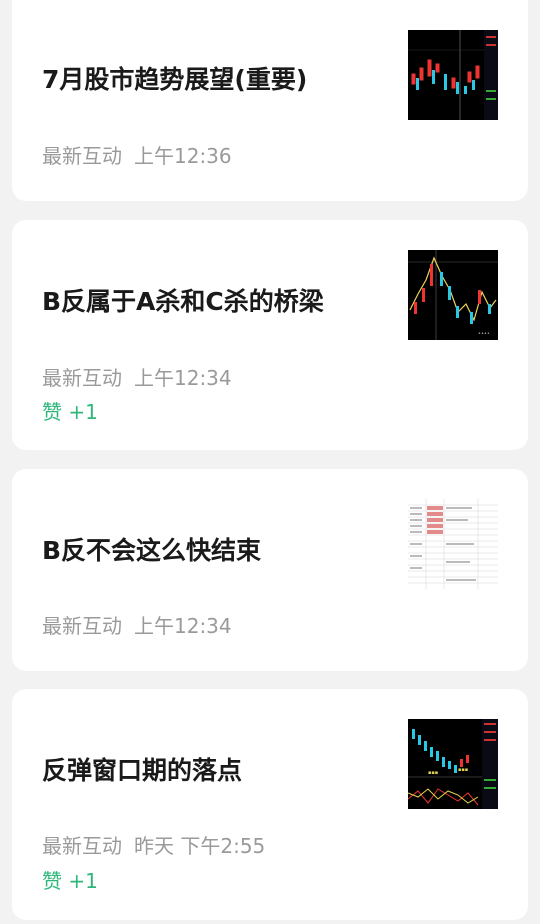 The width and height of the screenshot is (540, 924). Describe the element at coordinates (142, 770) in the screenshot. I see `post-title: 反弹窗口期的落点` at that location.